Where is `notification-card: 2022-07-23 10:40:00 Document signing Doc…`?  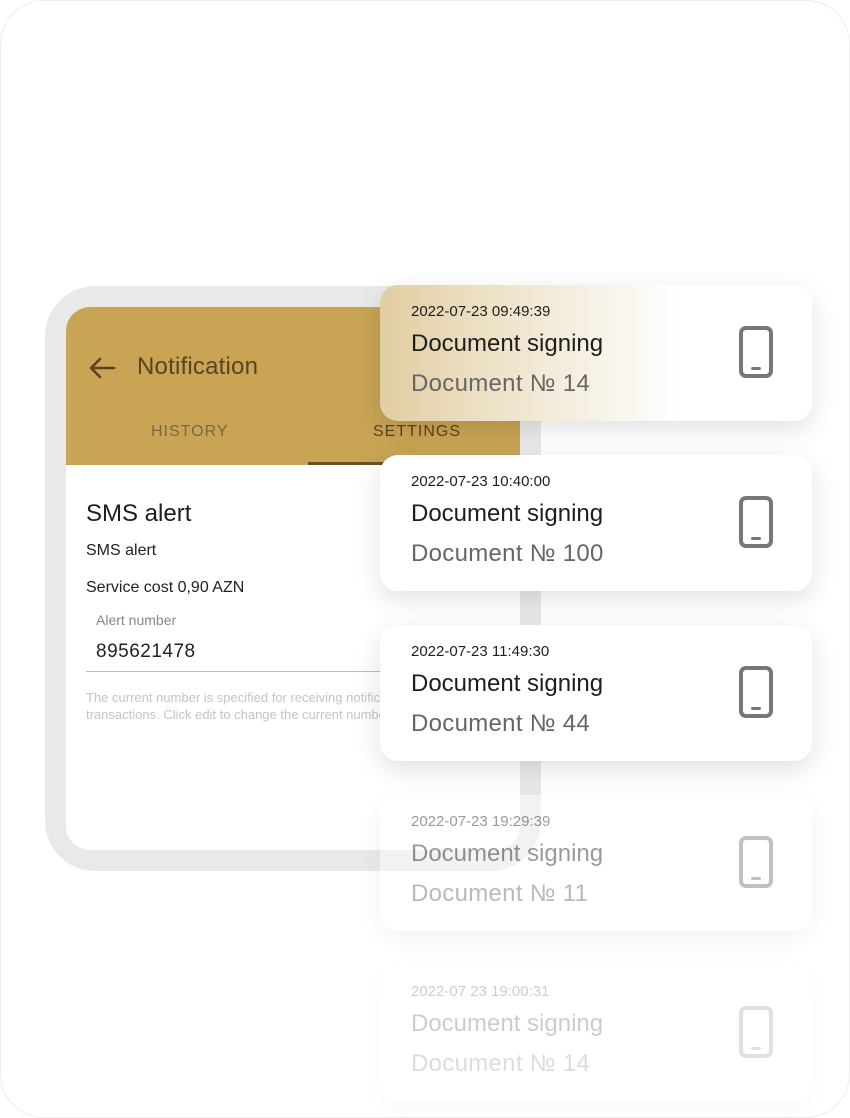
notification-card: 2022-07-23 10:40:00 Document signing Doc… is located at coordinates (596, 523).